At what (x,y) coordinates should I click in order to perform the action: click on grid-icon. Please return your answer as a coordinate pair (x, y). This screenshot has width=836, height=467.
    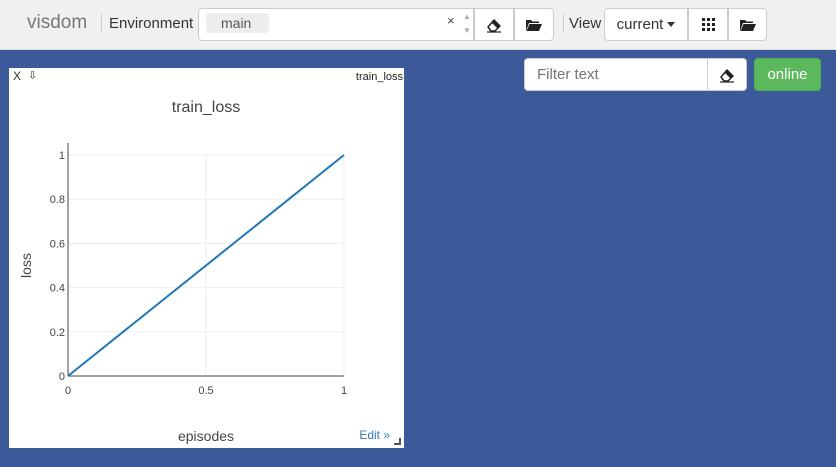
    Looking at the image, I should click on (708, 24).